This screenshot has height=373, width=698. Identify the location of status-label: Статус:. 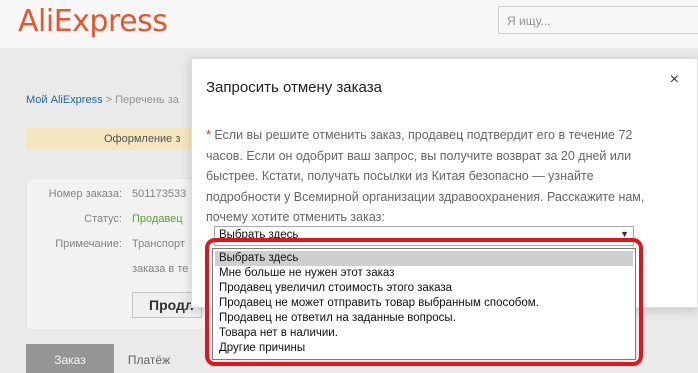
(103, 219).